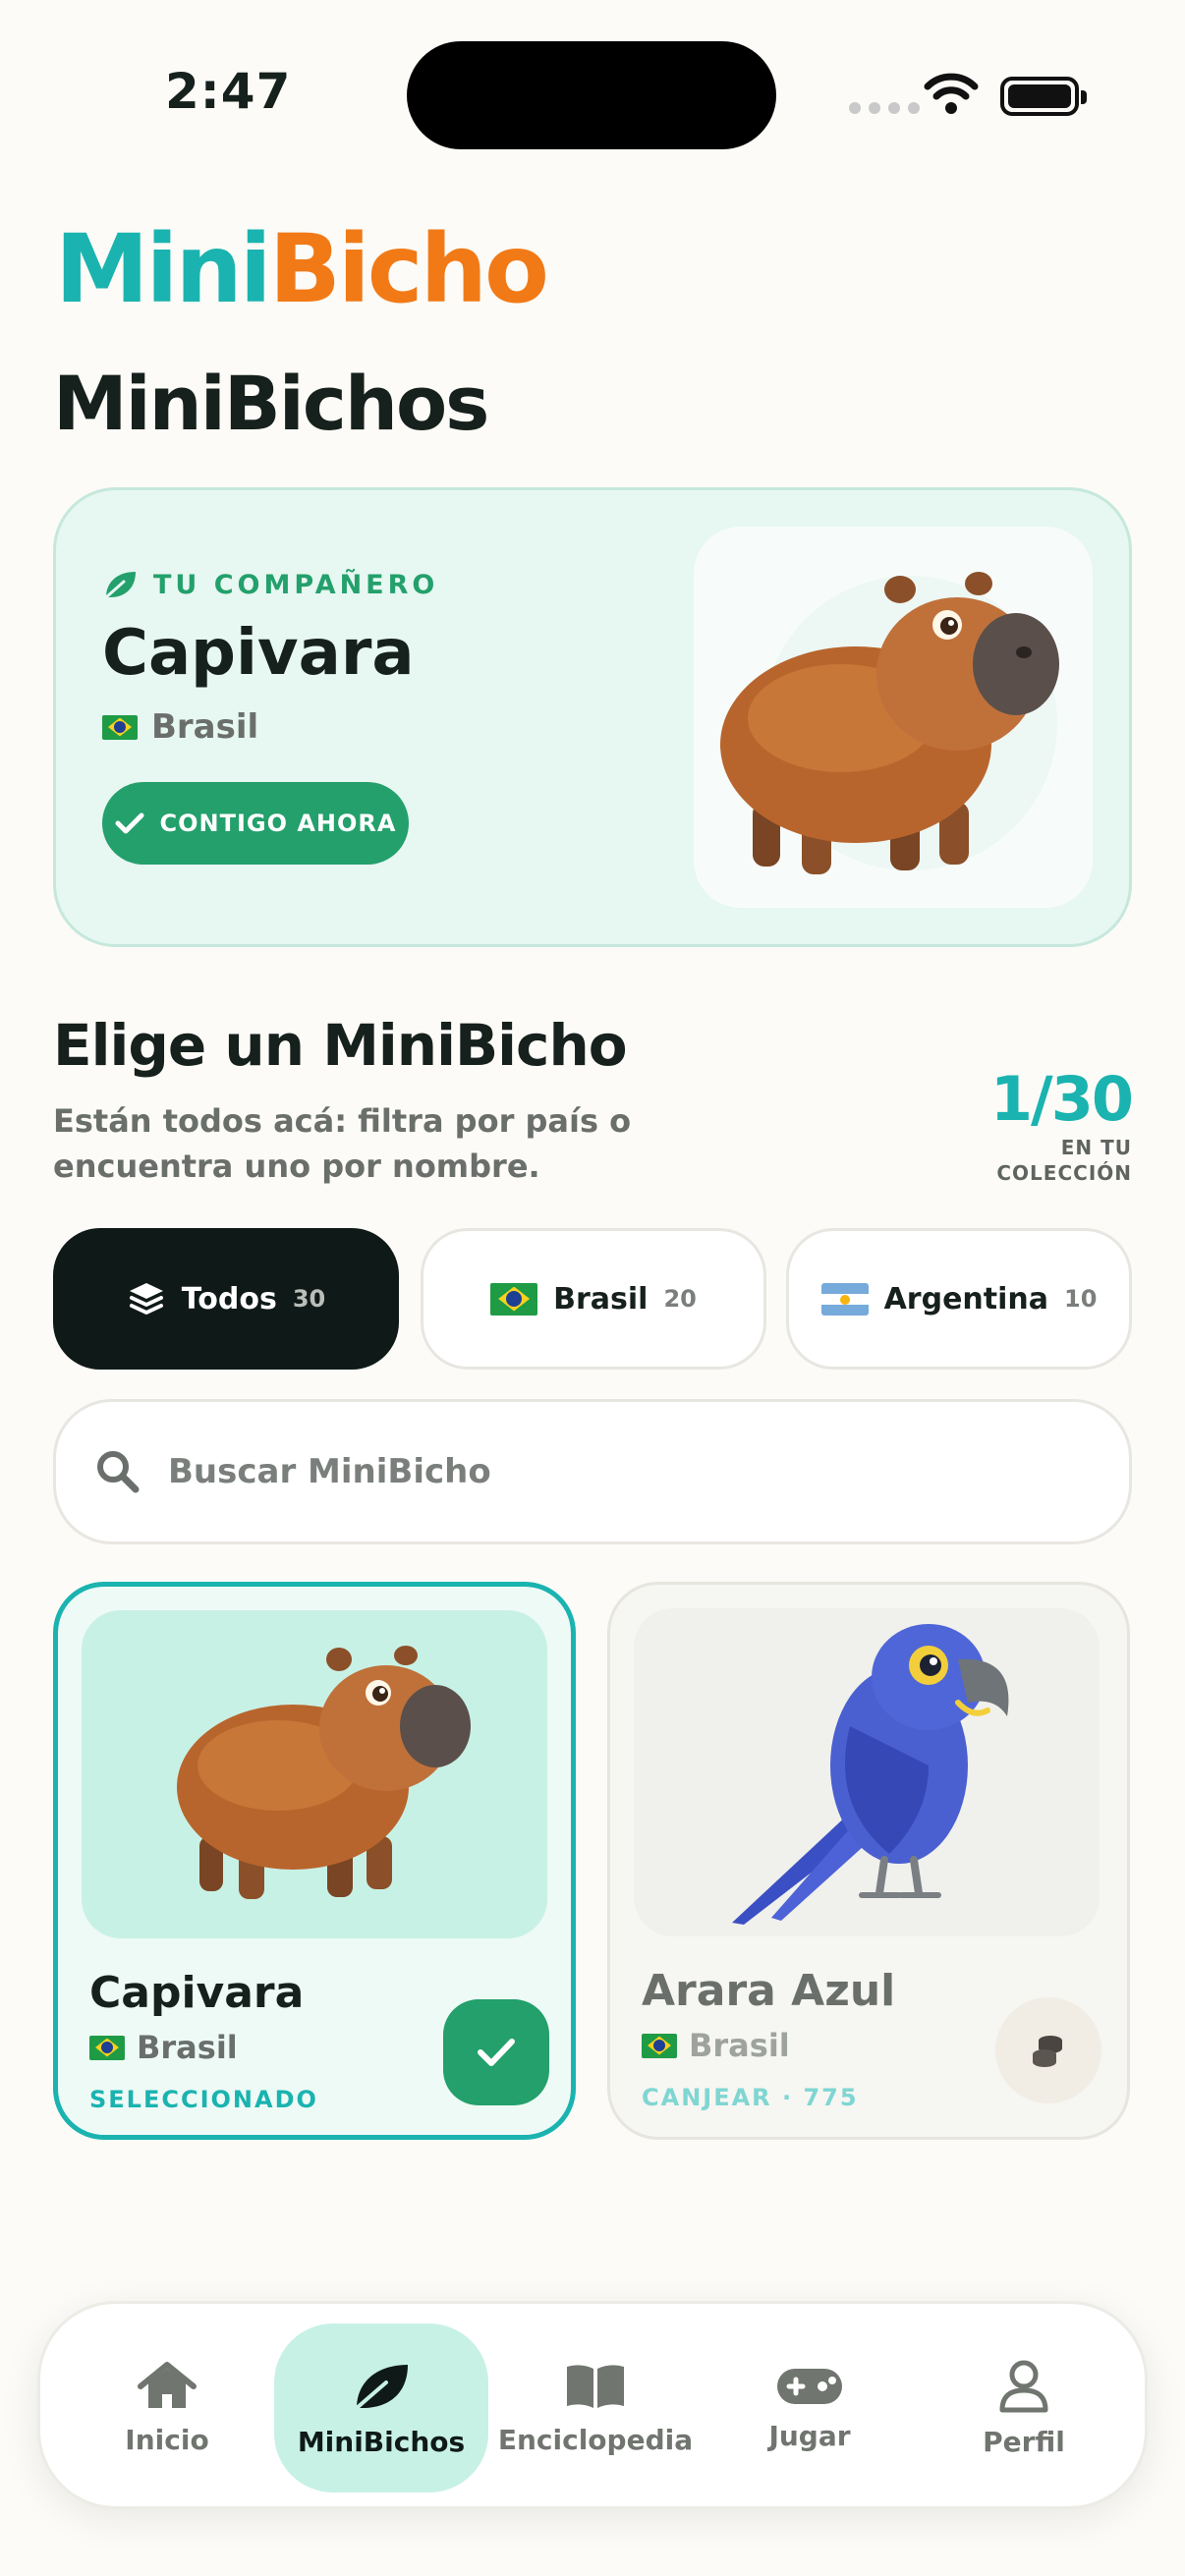 This screenshot has width=1185, height=2576. Describe the element at coordinates (270, 584) in the screenshot. I see `companion-label: TU COMPAÑERO` at that location.